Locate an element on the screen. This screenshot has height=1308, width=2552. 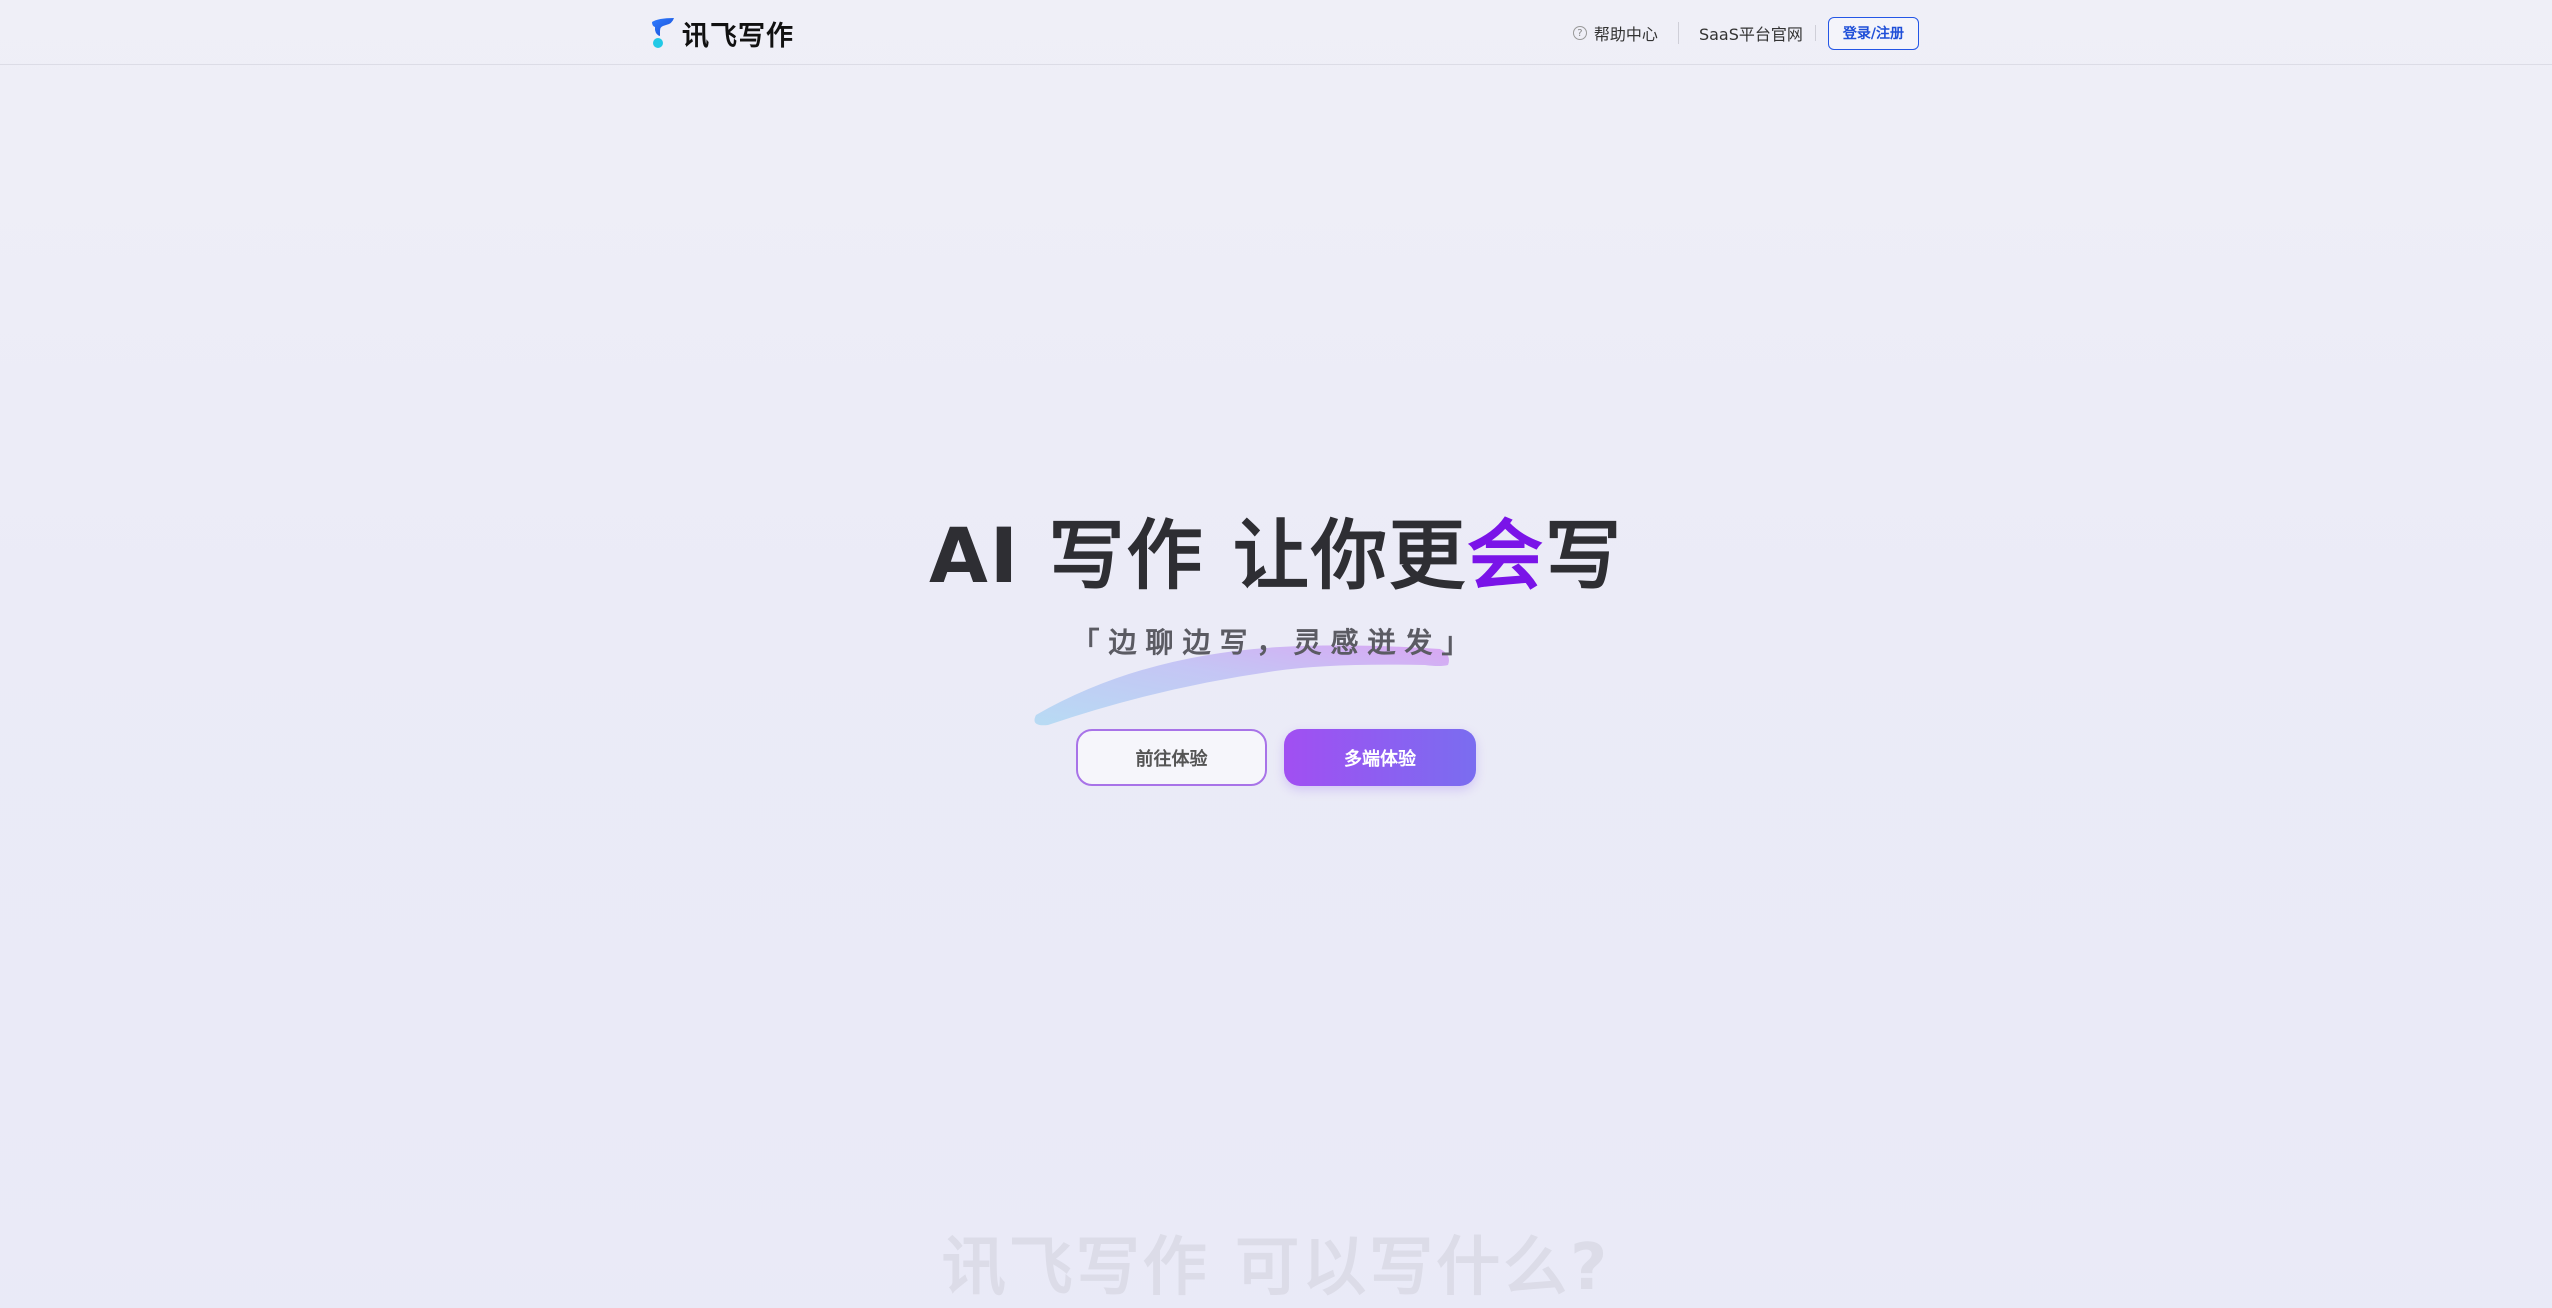
hero-subtitle: 「边聊边写，灵感迸发」 is located at coordinates (1275, 642).